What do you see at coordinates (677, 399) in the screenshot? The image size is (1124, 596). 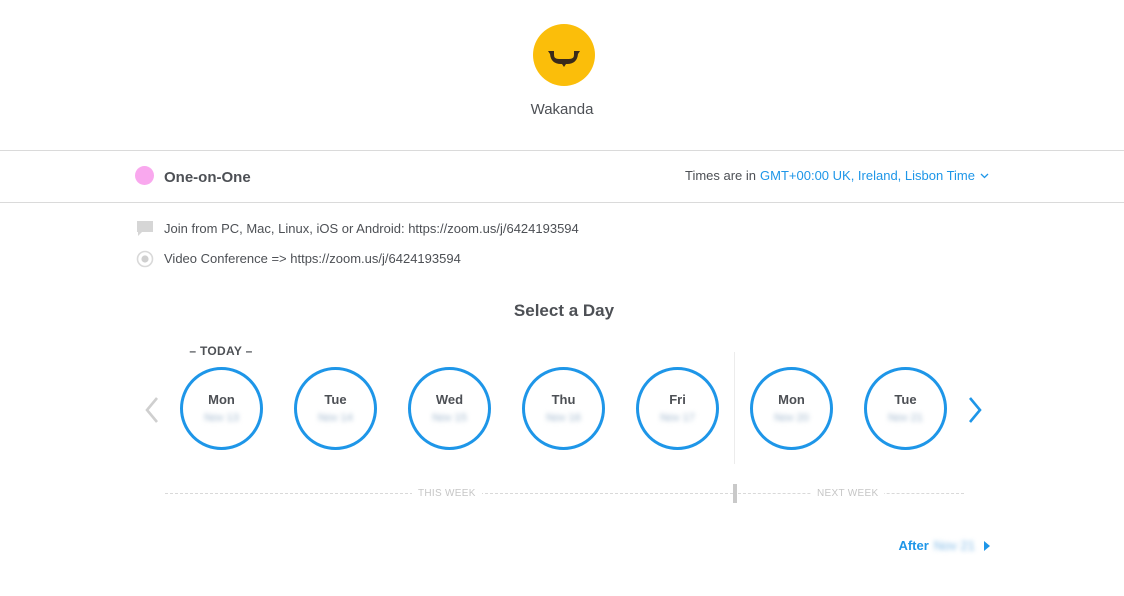 I see `day-name: Fri` at bounding box center [677, 399].